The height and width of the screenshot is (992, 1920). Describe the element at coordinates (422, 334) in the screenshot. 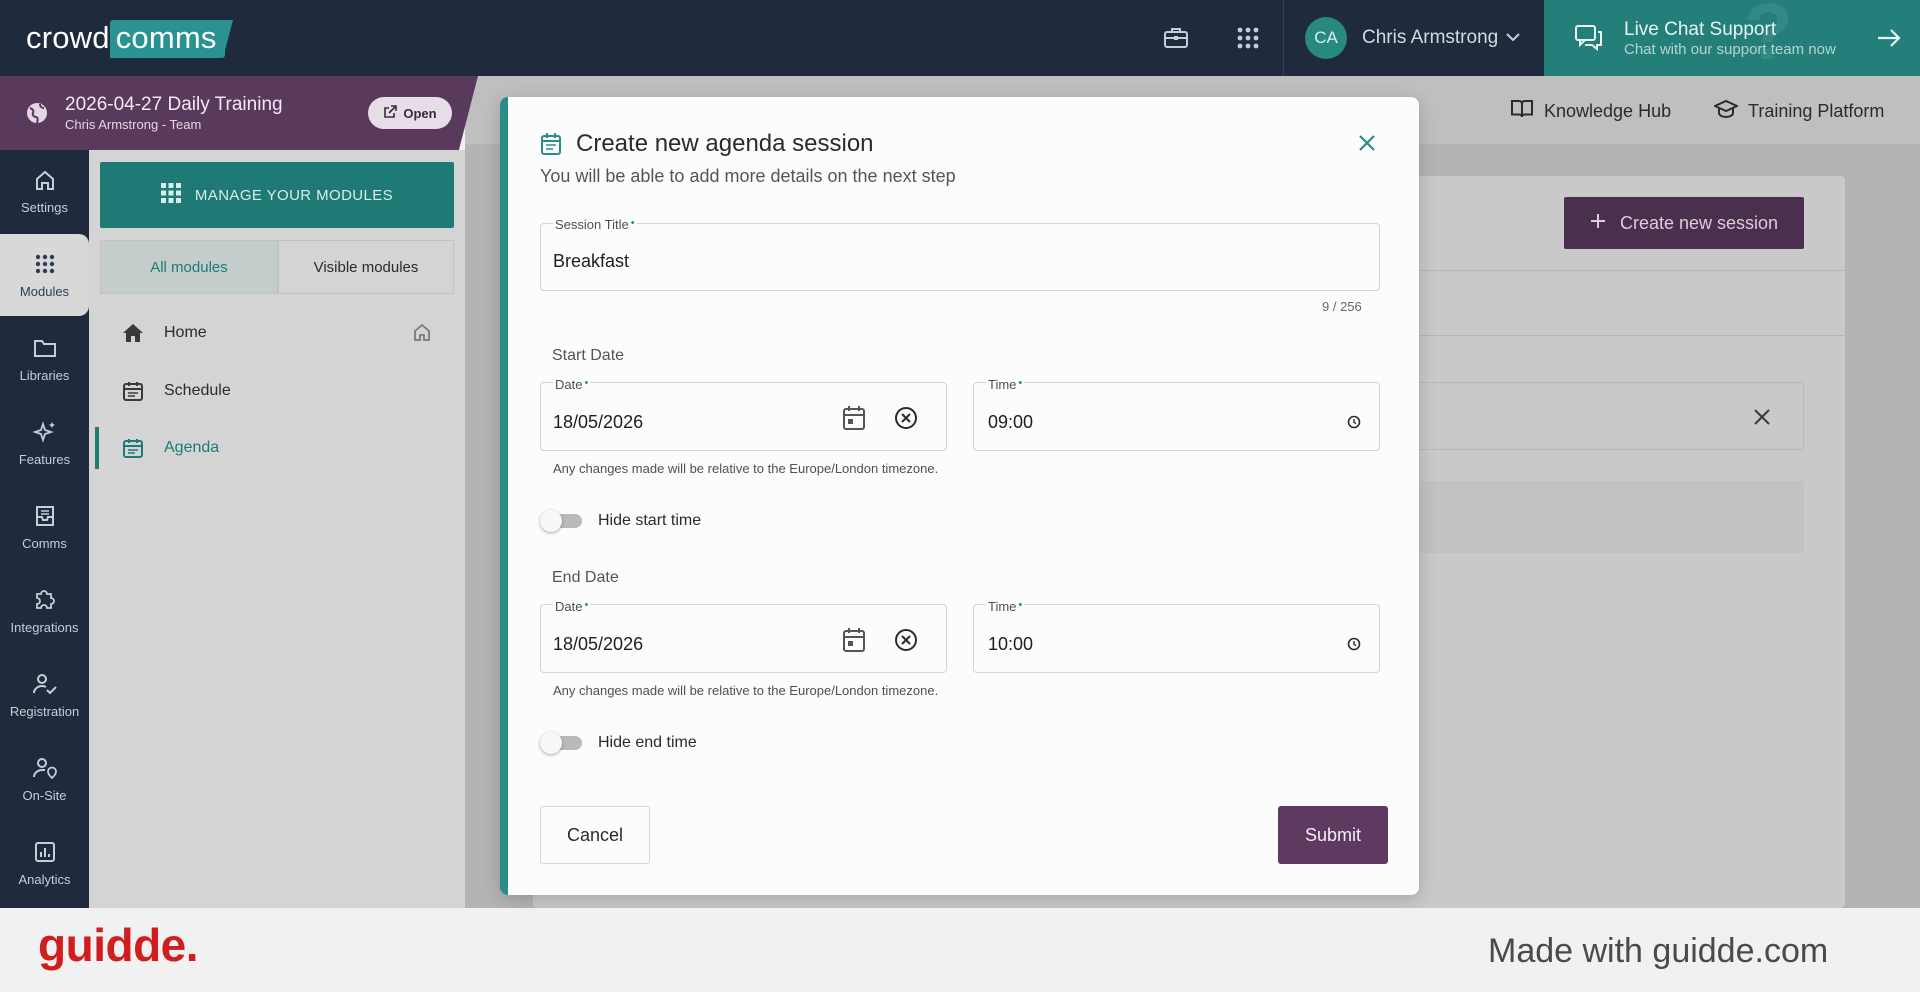

I see `home-outline-icon` at that location.